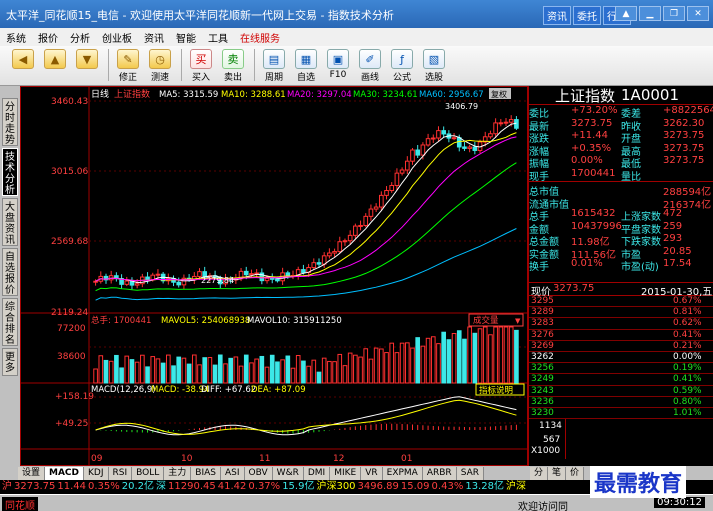 This screenshot has width=713, height=511. I want to click on macd-axis-label: +158.19, so click(74, 397).